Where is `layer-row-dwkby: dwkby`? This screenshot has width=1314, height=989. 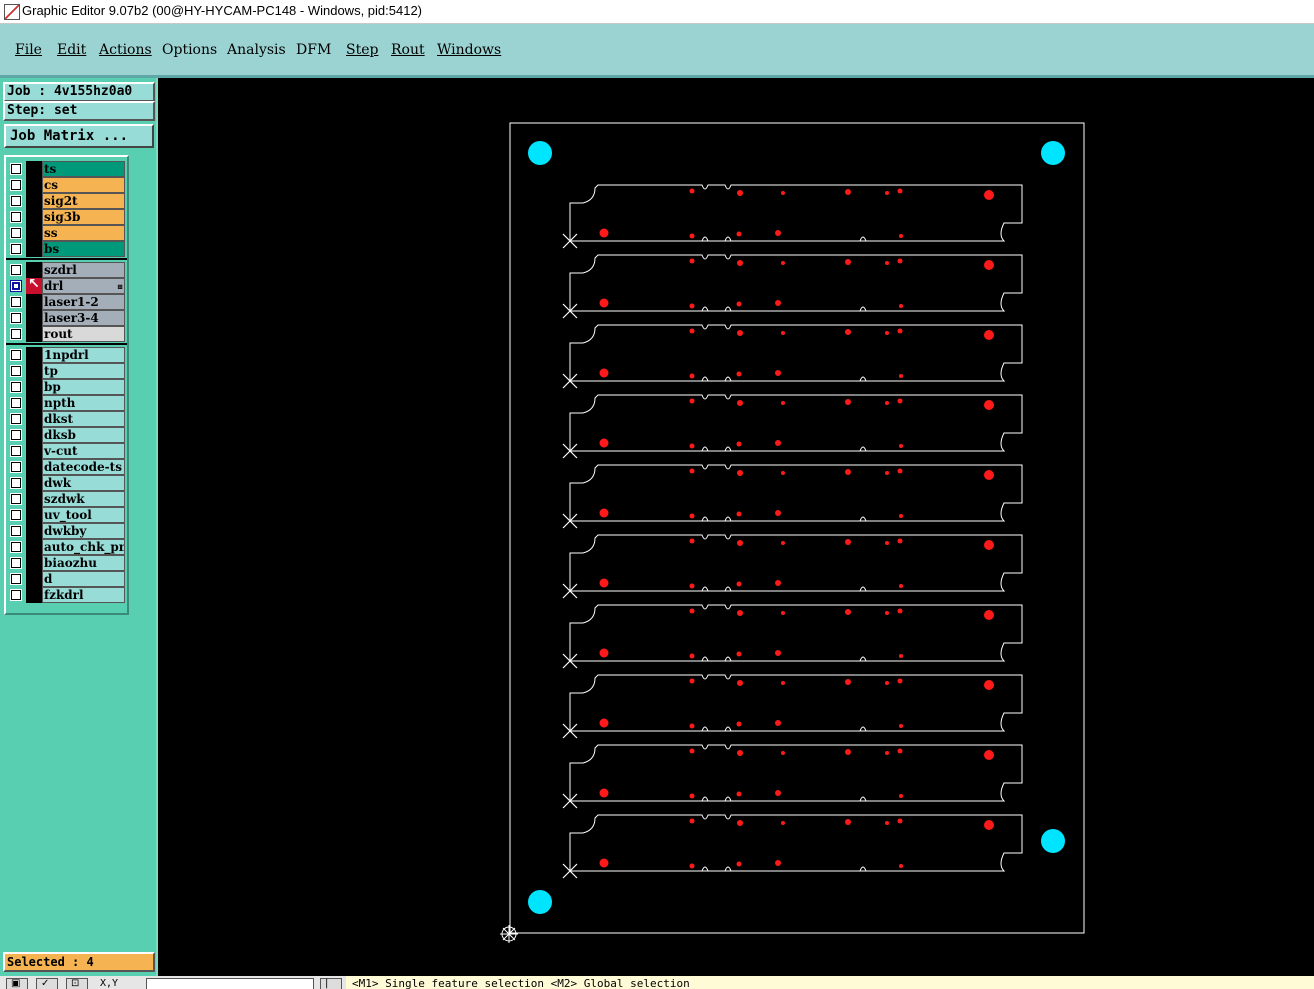 layer-row-dwkby: dwkby is located at coordinates (66, 531).